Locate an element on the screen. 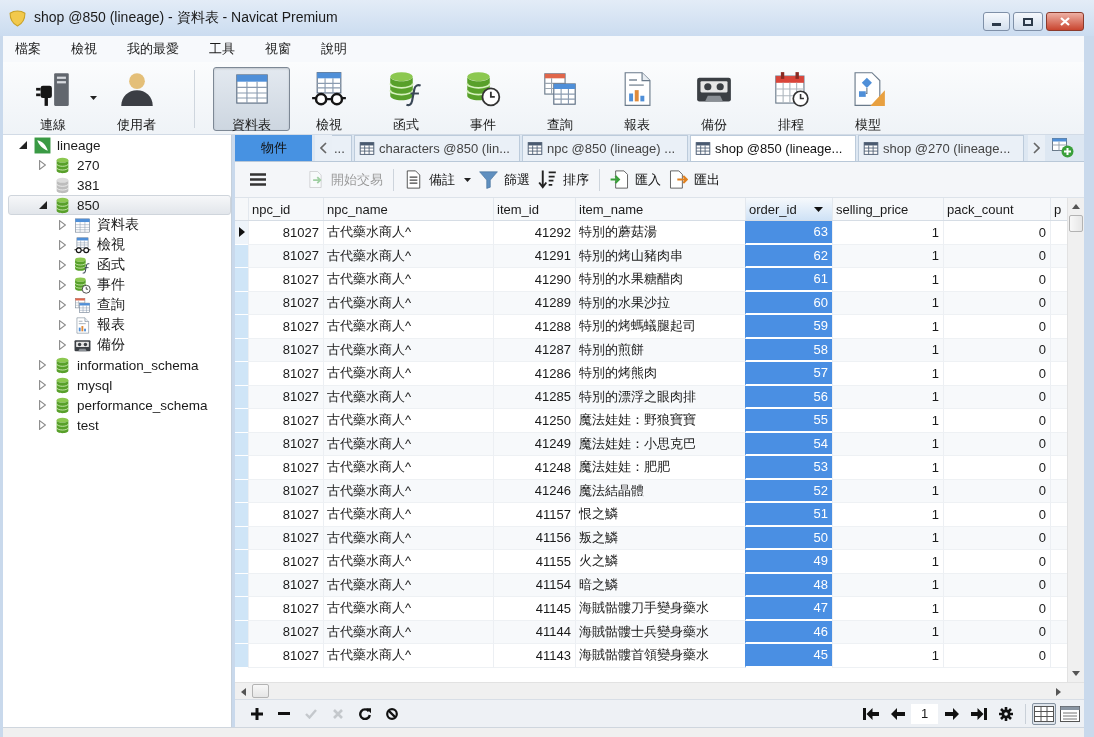  tree-item: test is located at coordinates (119, 425).